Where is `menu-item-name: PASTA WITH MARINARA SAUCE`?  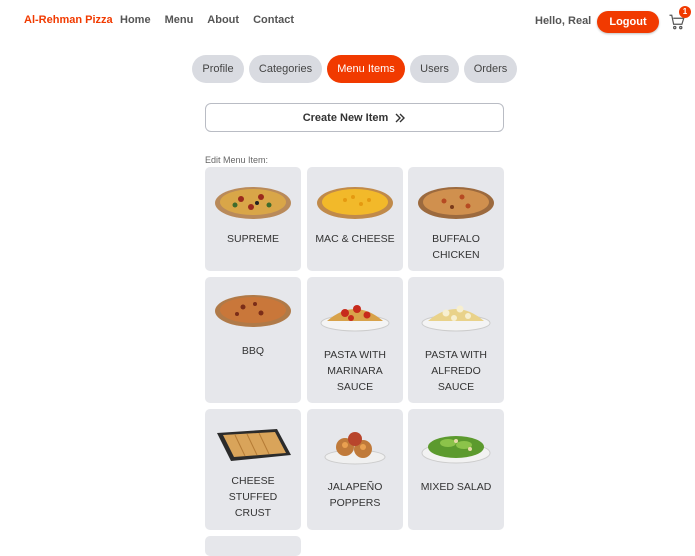 menu-item-name: PASTA WITH MARINARA SAUCE is located at coordinates (355, 371).